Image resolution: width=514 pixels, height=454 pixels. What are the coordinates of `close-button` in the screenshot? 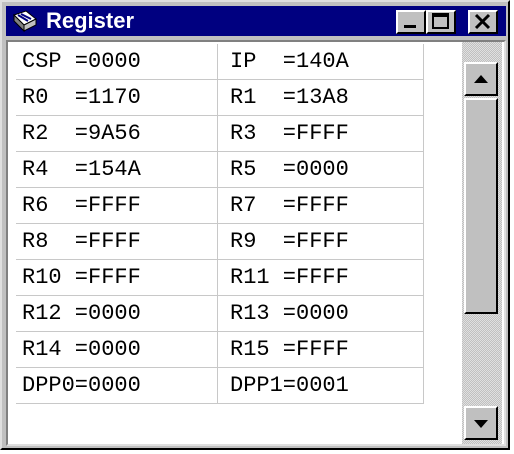 It's located at (483, 22).